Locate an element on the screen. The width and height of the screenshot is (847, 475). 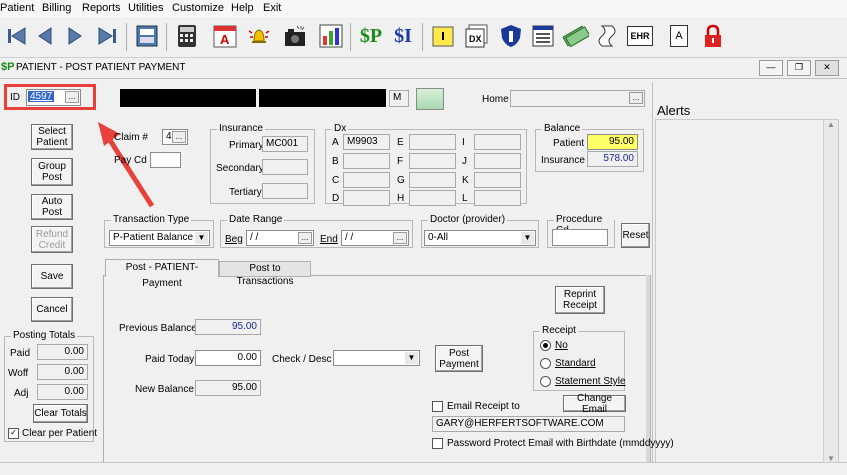
dx-letter-b: B is located at coordinates (335, 161).